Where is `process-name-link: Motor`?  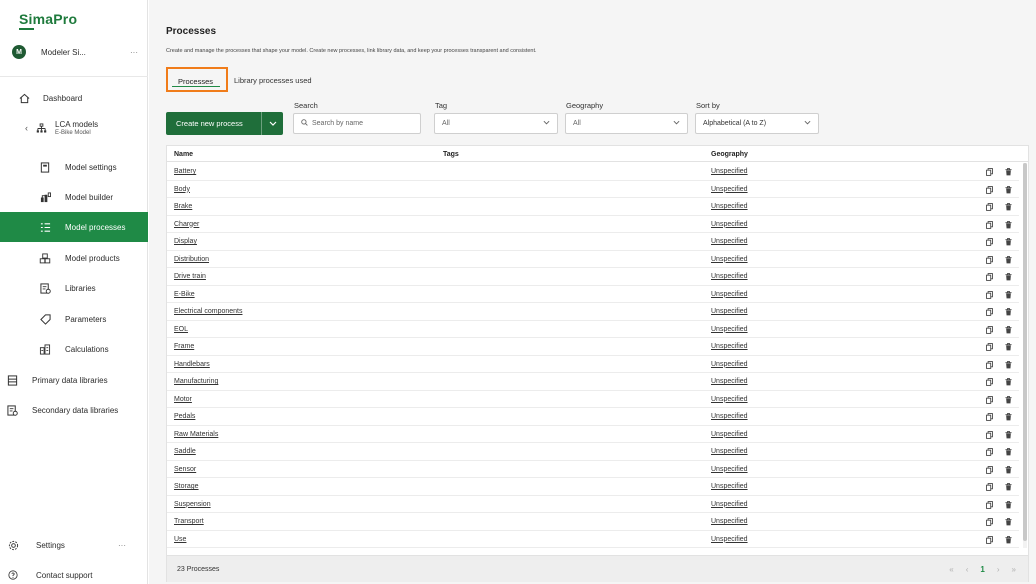
process-name-link: Motor is located at coordinates (183, 399).